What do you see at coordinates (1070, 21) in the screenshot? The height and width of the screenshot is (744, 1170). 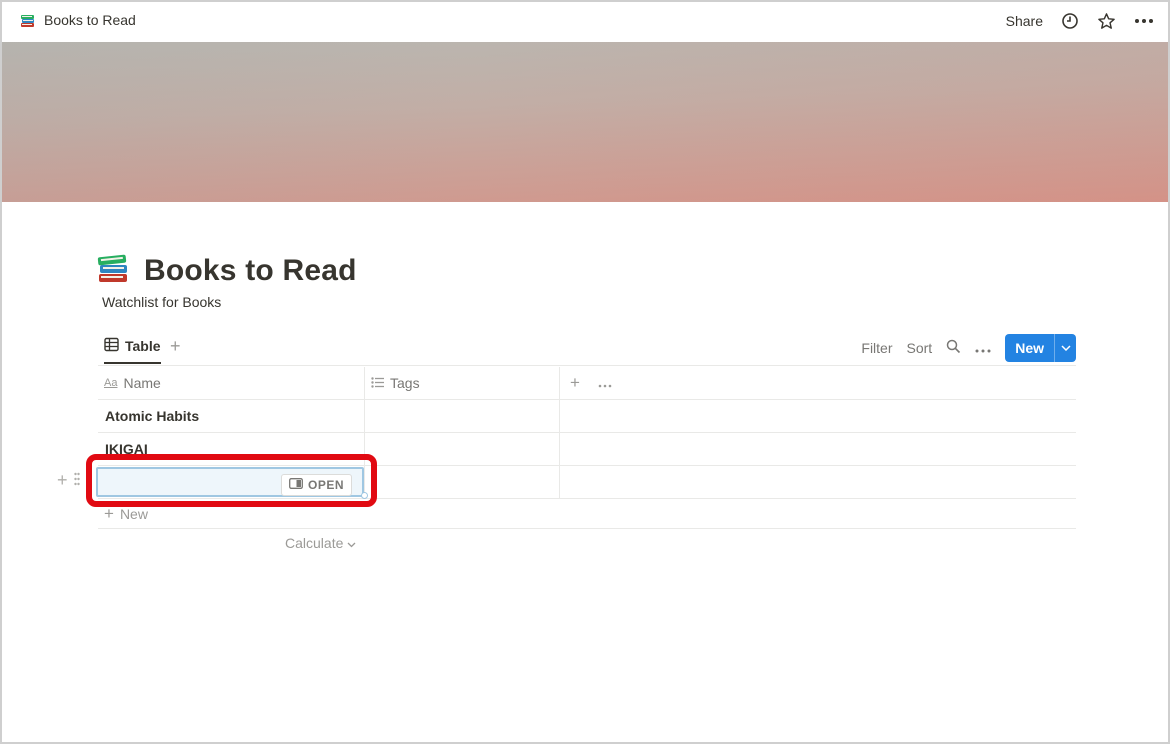 I see `history-icon` at bounding box center [1070, 21].